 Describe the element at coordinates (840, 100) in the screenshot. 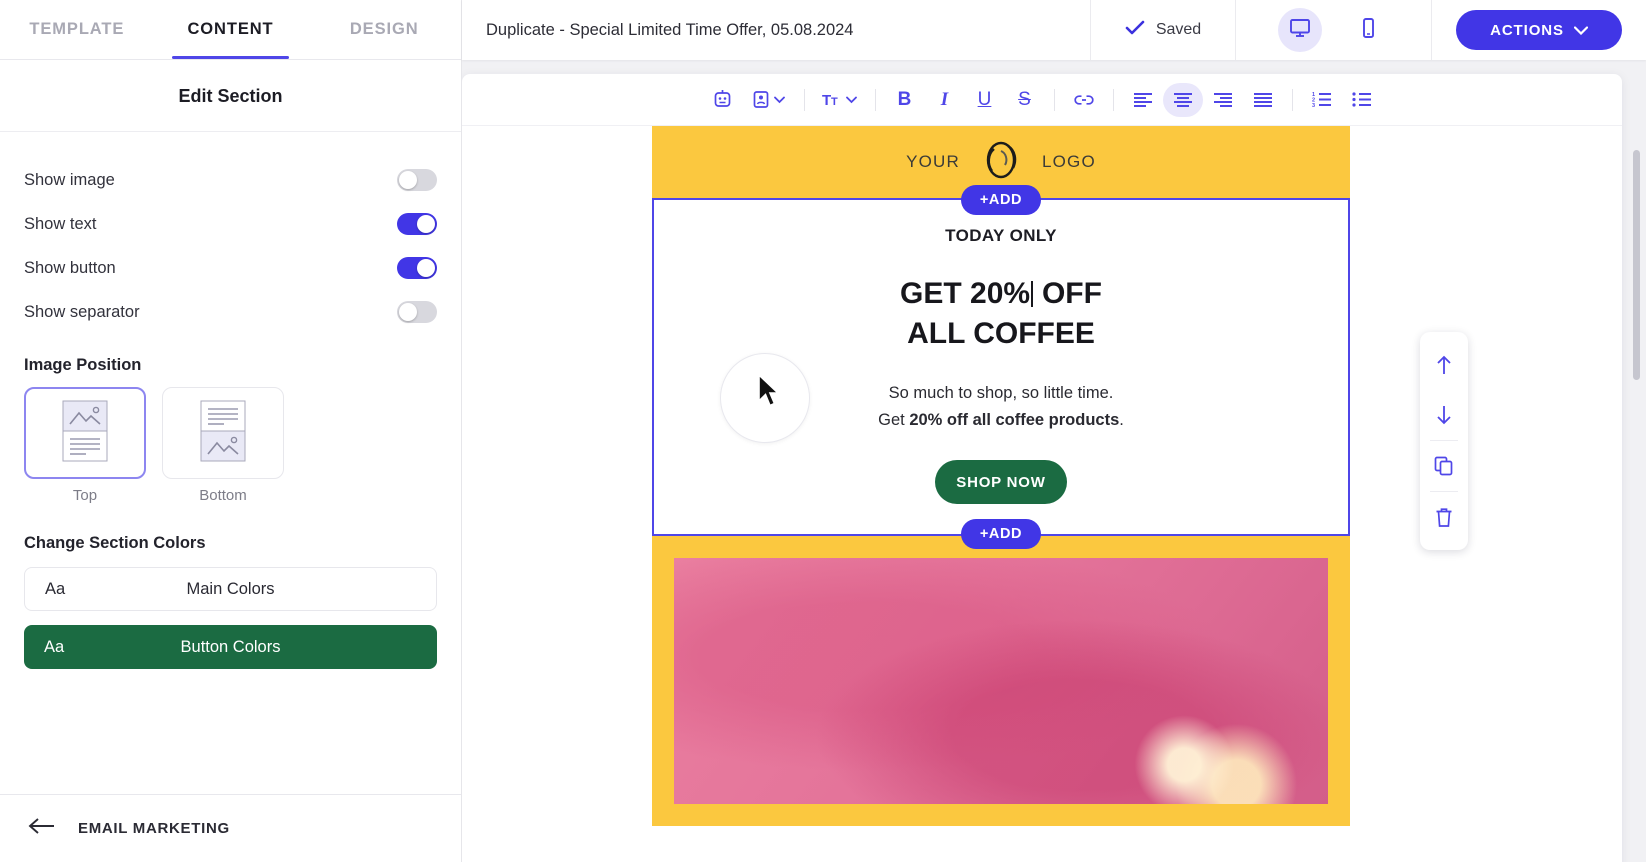

I see `font-size-icon: T T` at that location.